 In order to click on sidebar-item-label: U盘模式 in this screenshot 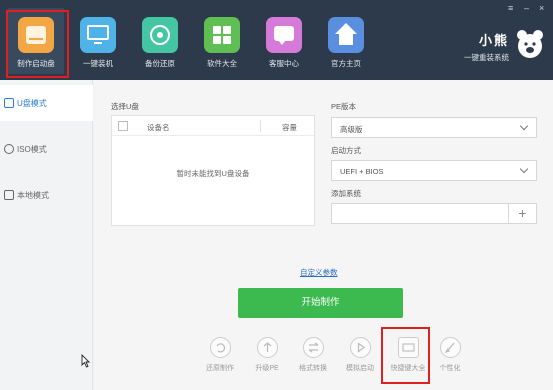, I will do `click(32, 103)`.